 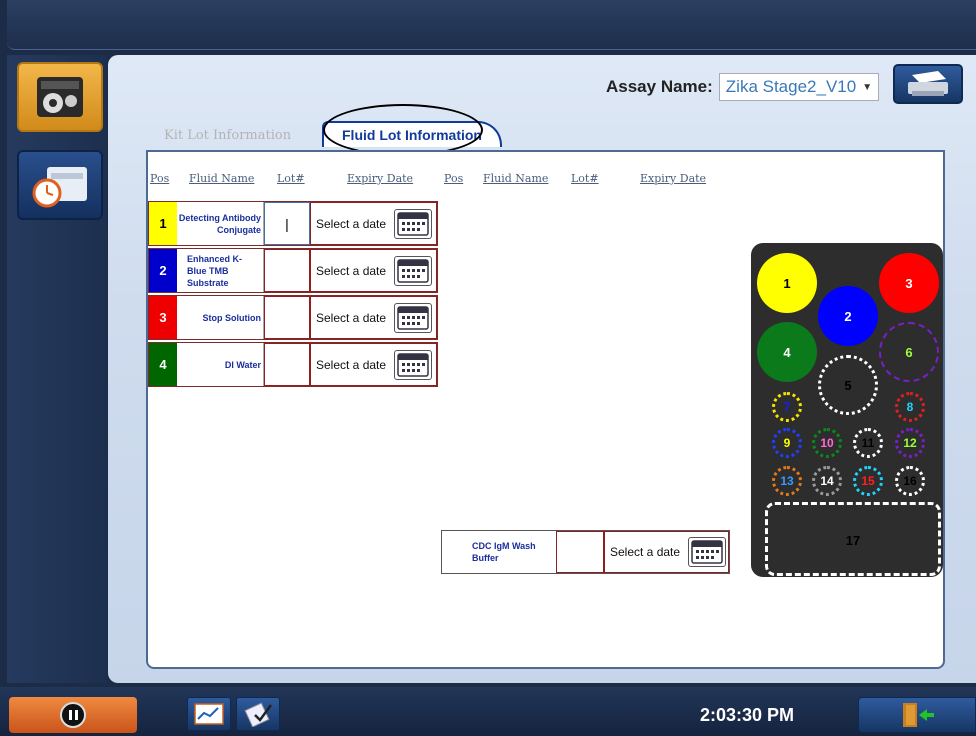 I want to click on pause-icon, so click(x=73, y=715).